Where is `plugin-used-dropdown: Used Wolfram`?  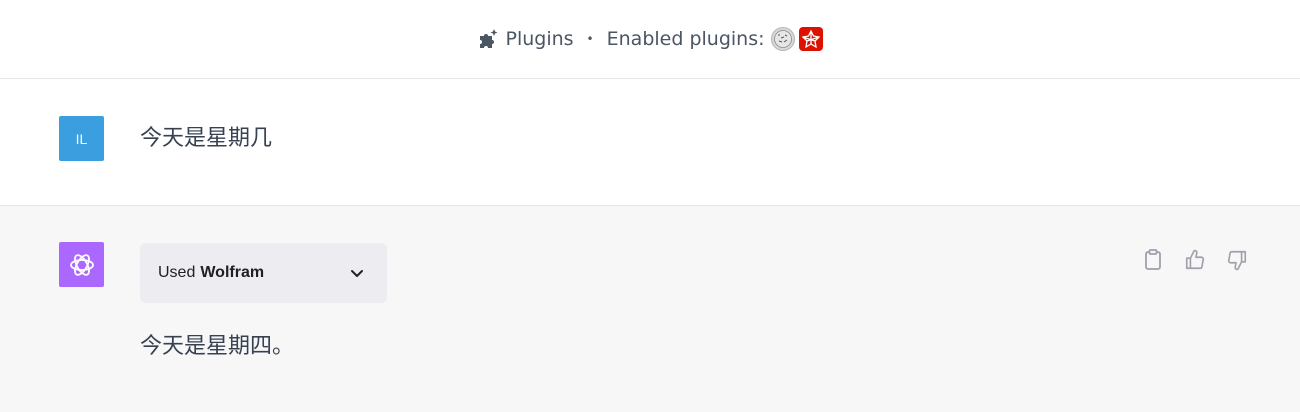
plugin-used-dropdown: Used Wolfram is located at coordinates (263, 273).